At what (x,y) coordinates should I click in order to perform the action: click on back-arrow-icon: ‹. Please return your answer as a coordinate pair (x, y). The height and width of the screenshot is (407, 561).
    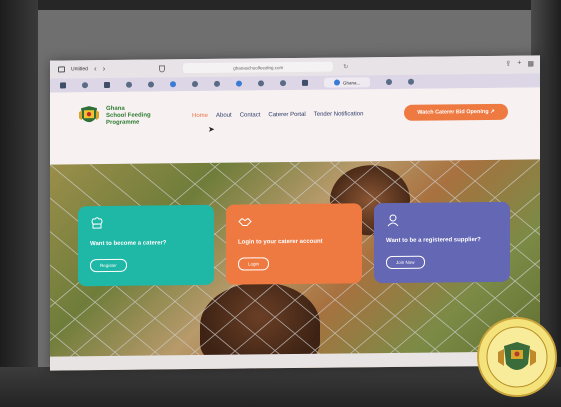
    Looking at the image, I should click on (95, 68).